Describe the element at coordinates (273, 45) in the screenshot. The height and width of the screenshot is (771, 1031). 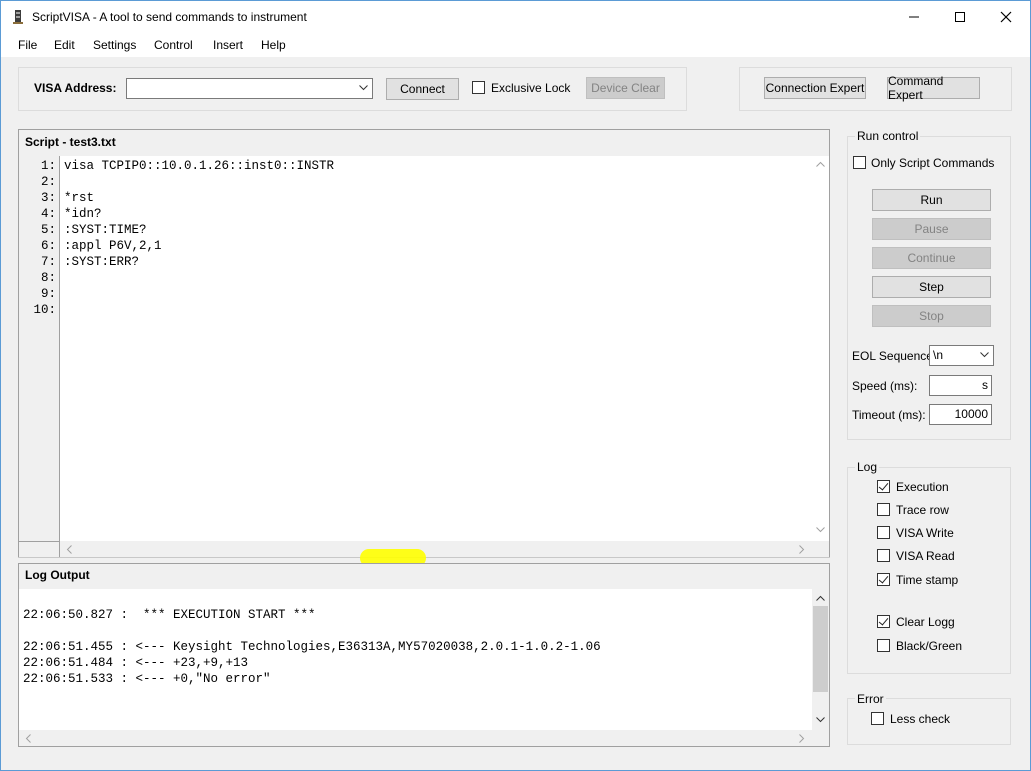
I see `menu-help: Help` at that location.